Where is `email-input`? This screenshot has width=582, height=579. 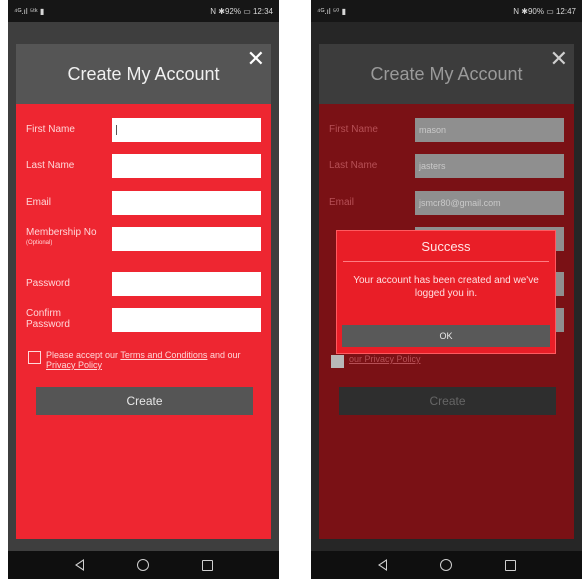
email-input is located at coordinates (186, 203).